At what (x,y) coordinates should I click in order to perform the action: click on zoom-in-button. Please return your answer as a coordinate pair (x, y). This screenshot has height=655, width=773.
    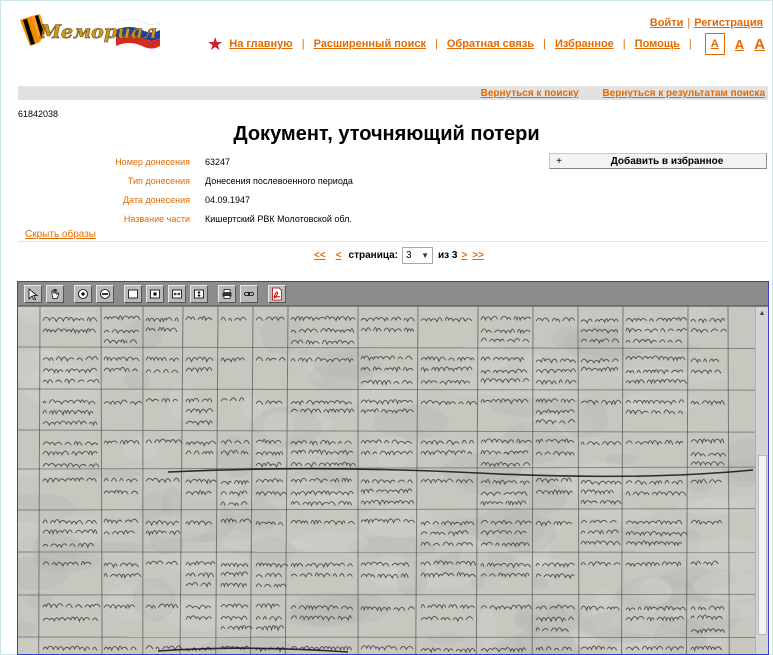
    Looking at the image, I should click on (83, 293).